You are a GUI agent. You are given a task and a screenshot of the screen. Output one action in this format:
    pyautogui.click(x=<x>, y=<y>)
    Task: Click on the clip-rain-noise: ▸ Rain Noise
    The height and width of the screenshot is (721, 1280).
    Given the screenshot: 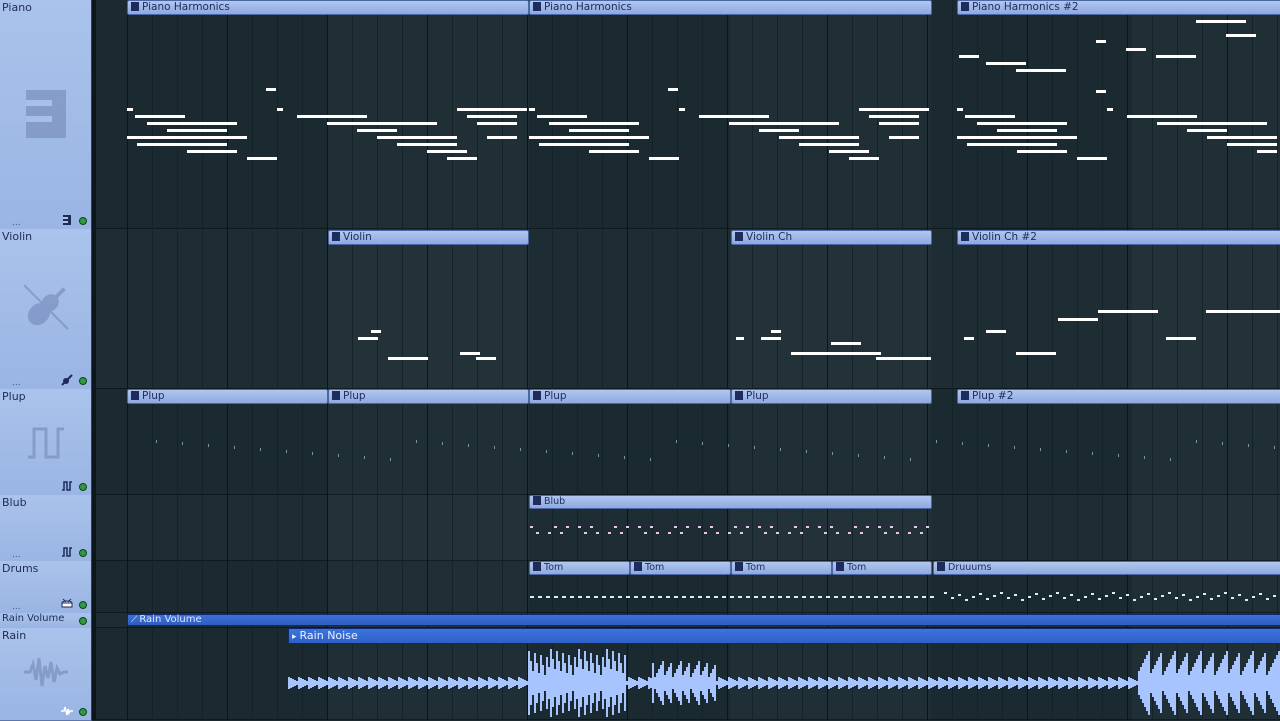 What is the action you would take?
    pyautogui.click(x=784, y=636)
    